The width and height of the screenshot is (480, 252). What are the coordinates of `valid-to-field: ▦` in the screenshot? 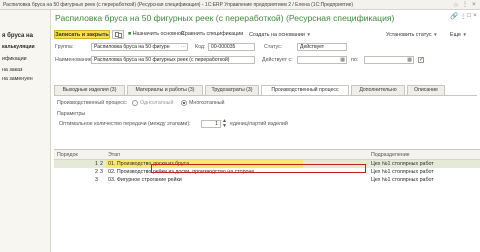 It's located at (389, 60).